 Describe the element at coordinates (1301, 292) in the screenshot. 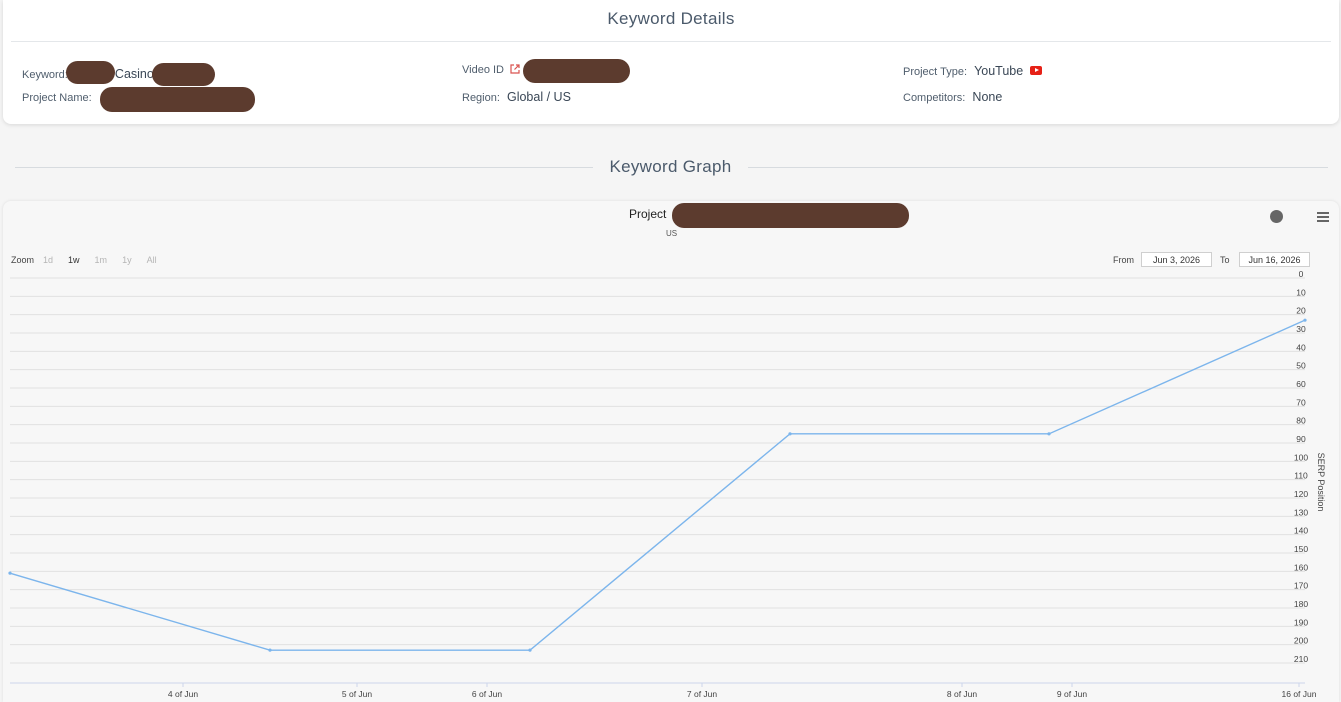

I see `y-tick-label: 10` at that location.